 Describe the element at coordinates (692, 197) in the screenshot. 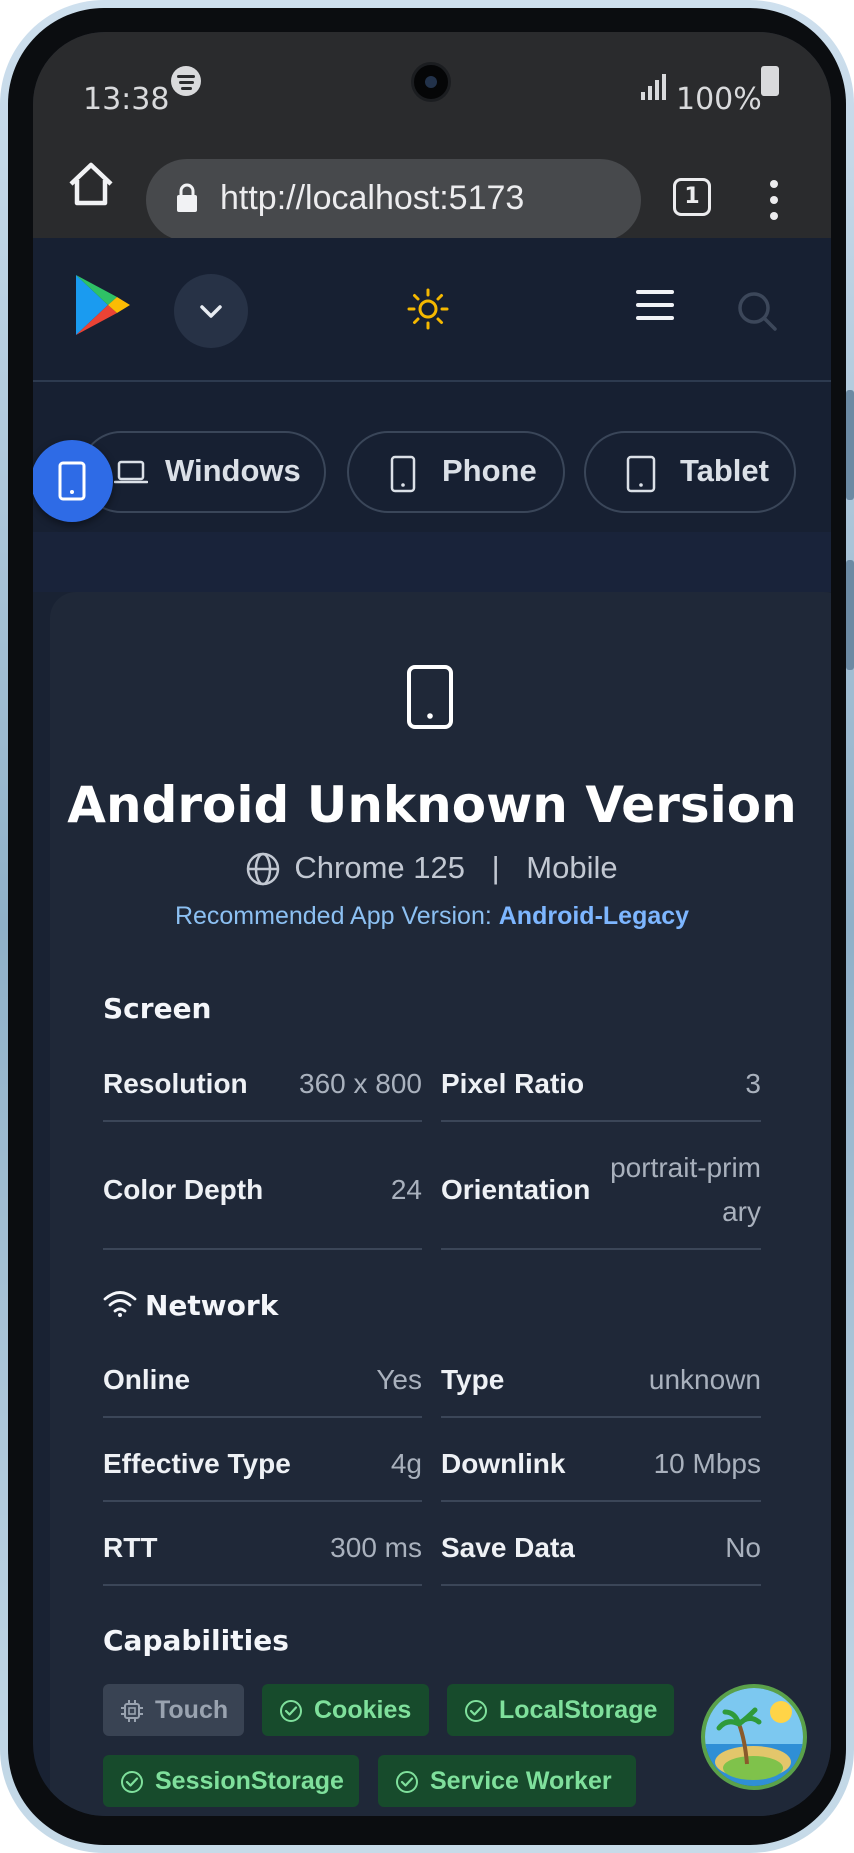

I see `tab-switcher-button: 1` at that location.